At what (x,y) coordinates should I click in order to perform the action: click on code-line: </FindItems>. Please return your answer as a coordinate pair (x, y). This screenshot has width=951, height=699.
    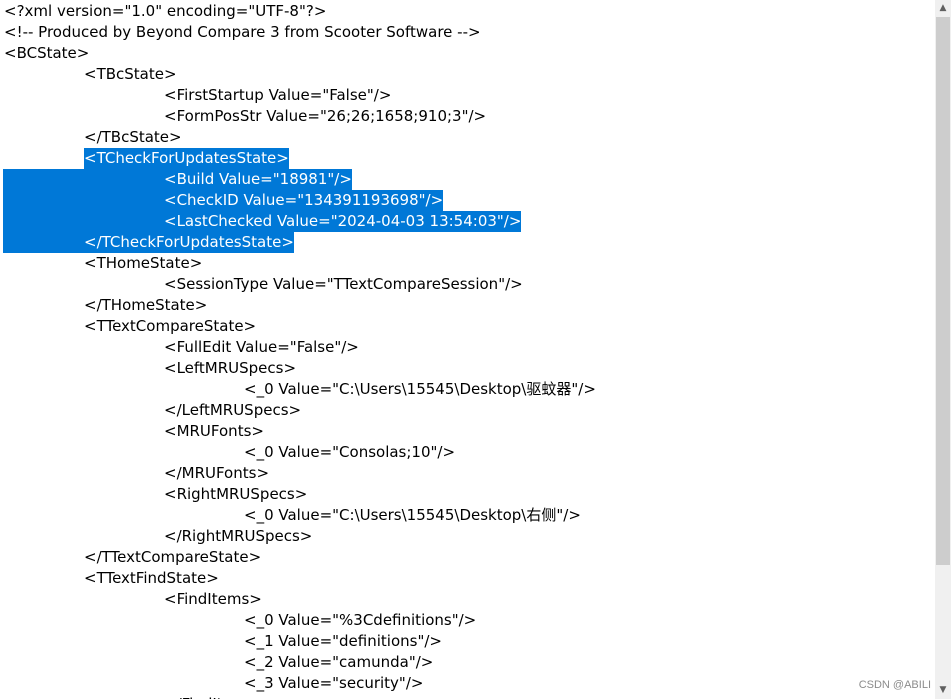
    Looking at the image, I should click on (215, 696).